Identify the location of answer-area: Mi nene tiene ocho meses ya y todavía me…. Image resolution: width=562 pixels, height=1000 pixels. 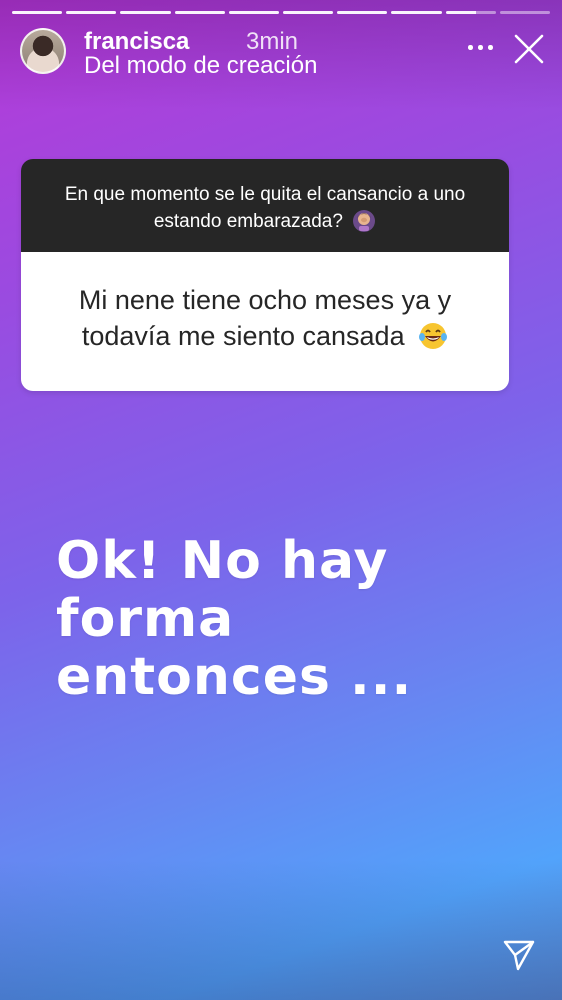
(265, 321).